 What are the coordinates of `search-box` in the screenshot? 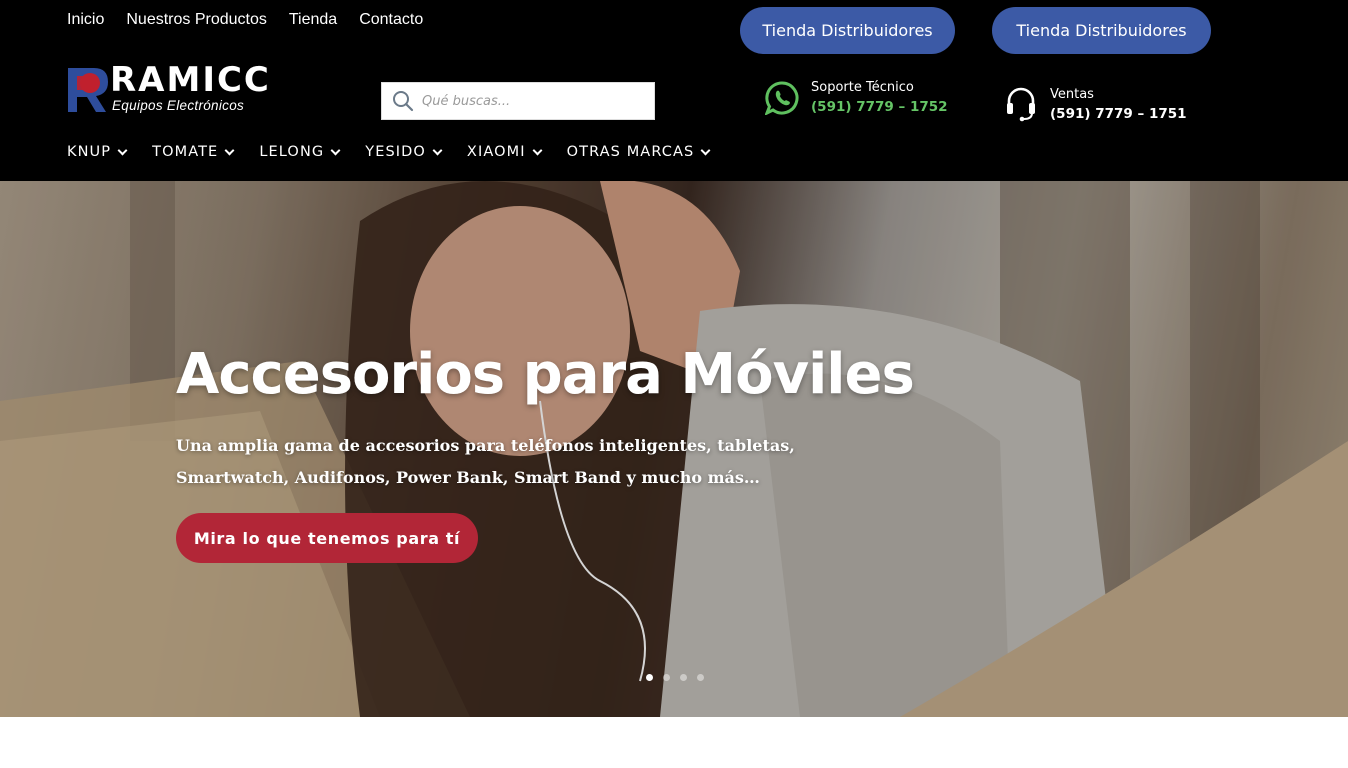 It's located at (518, 101).